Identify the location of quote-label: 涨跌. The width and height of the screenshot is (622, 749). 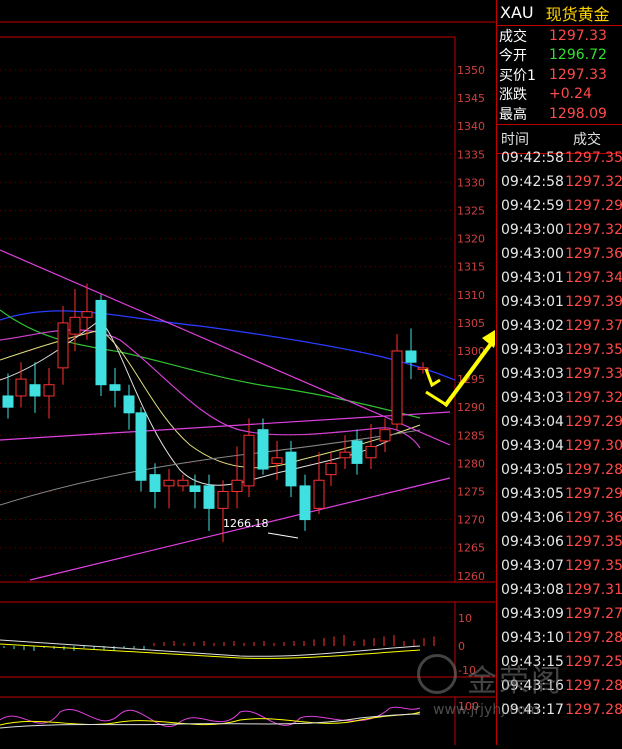
(513, 95).